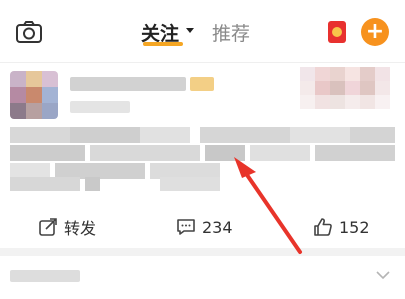 The image size is (405, 299). What do you see at coordinates (29, 32) in the screenshot?
I see `camera-icon` at bounding box center [29, 32].